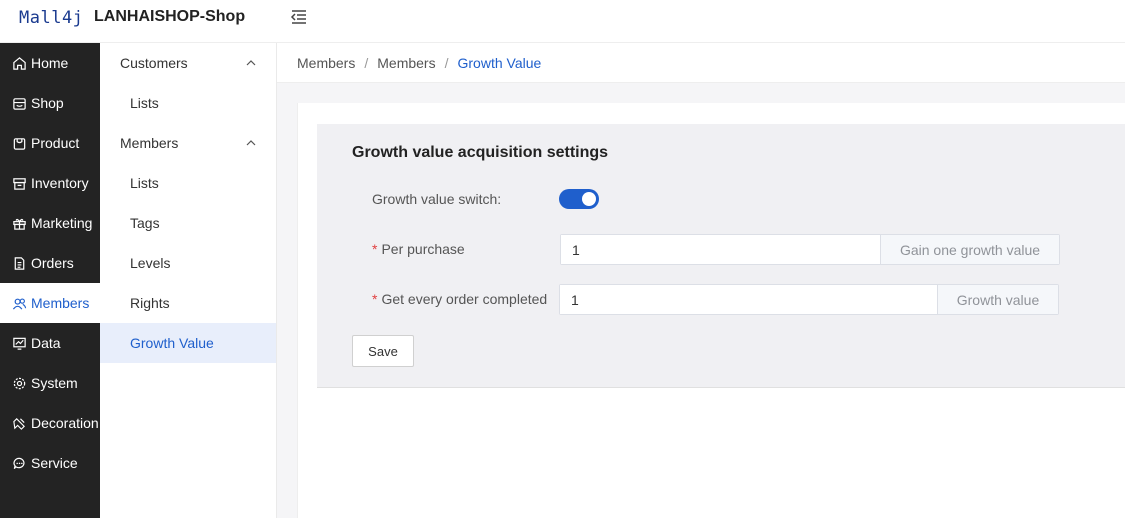 The height and width of the screenshot is (518, 1125). What do you see at coordinates (748, 299) in the screenshot?
I see `per-order-input` at bounding box center [748, 299].